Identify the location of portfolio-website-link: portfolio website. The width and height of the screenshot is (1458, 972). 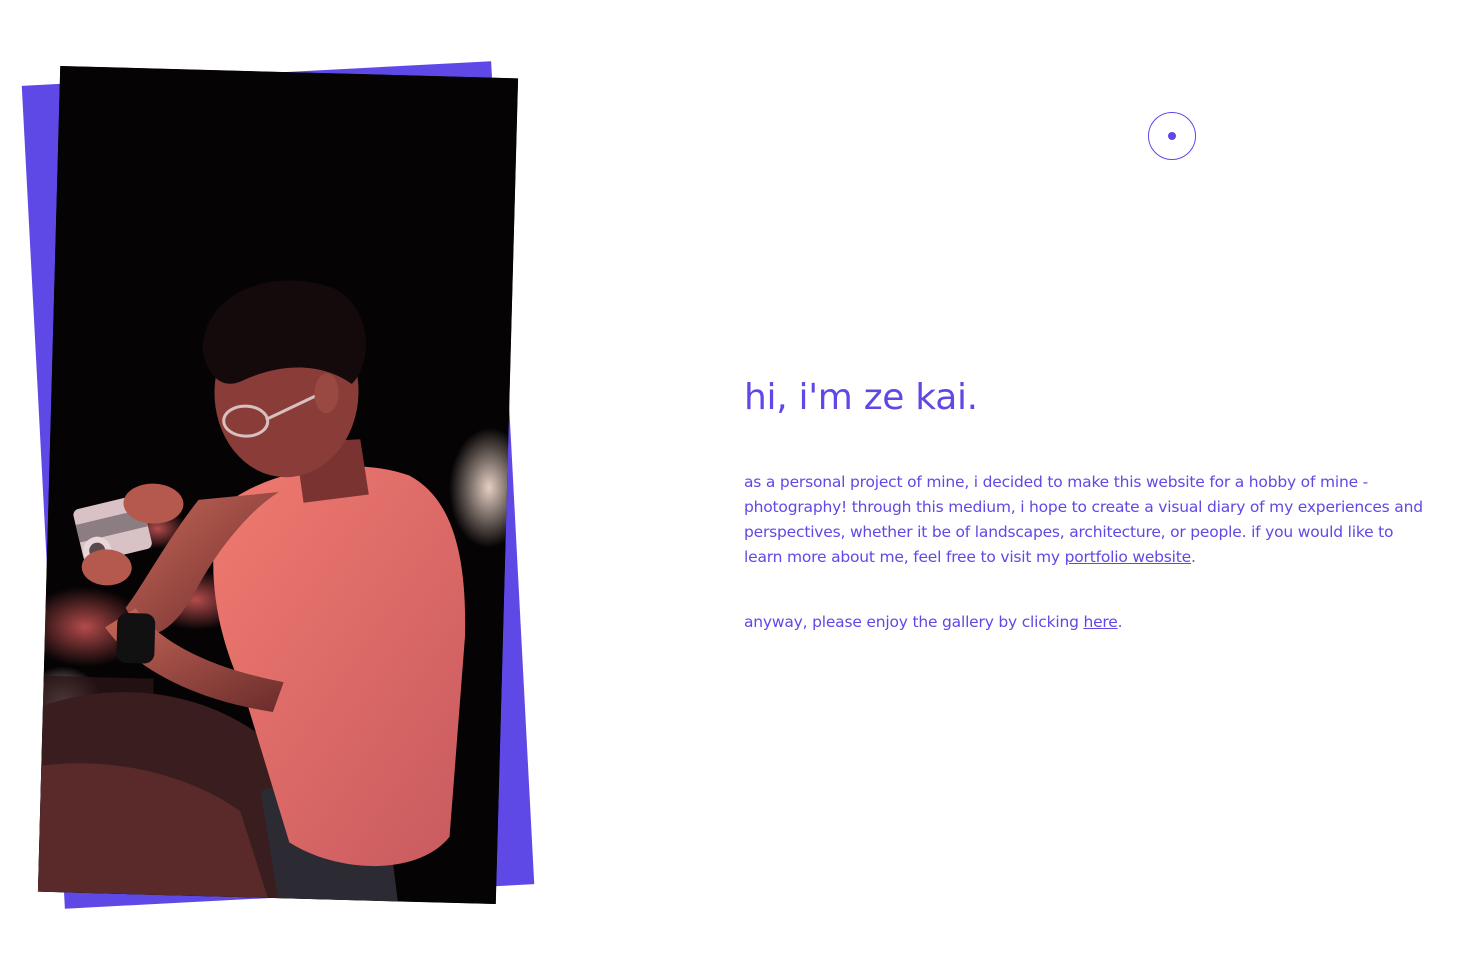
(1128, 557).